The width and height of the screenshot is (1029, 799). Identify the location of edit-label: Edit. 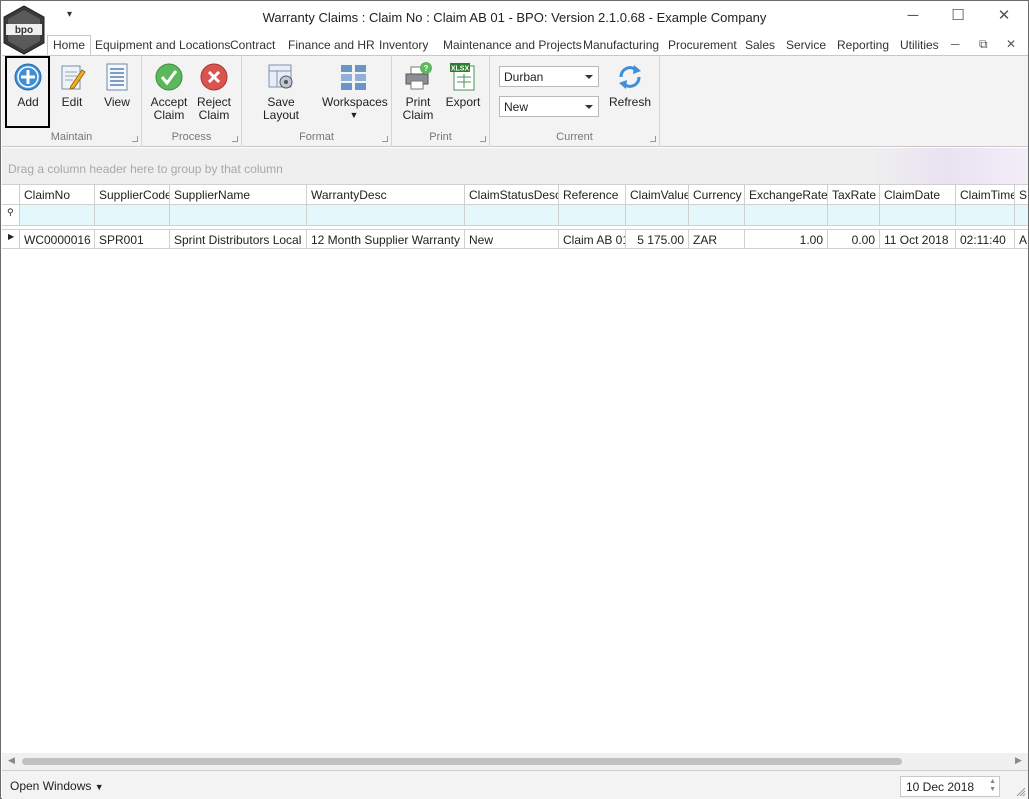
(72, 102).